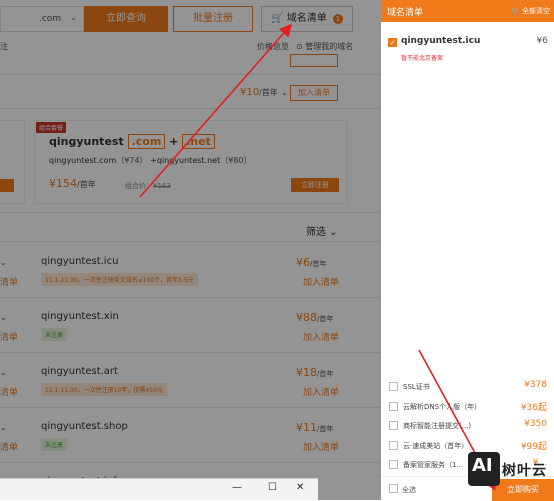 The height and width of the screenshot is (501, 554). I want to click on cart-item-checkbox: ✓, so click(392, 42).